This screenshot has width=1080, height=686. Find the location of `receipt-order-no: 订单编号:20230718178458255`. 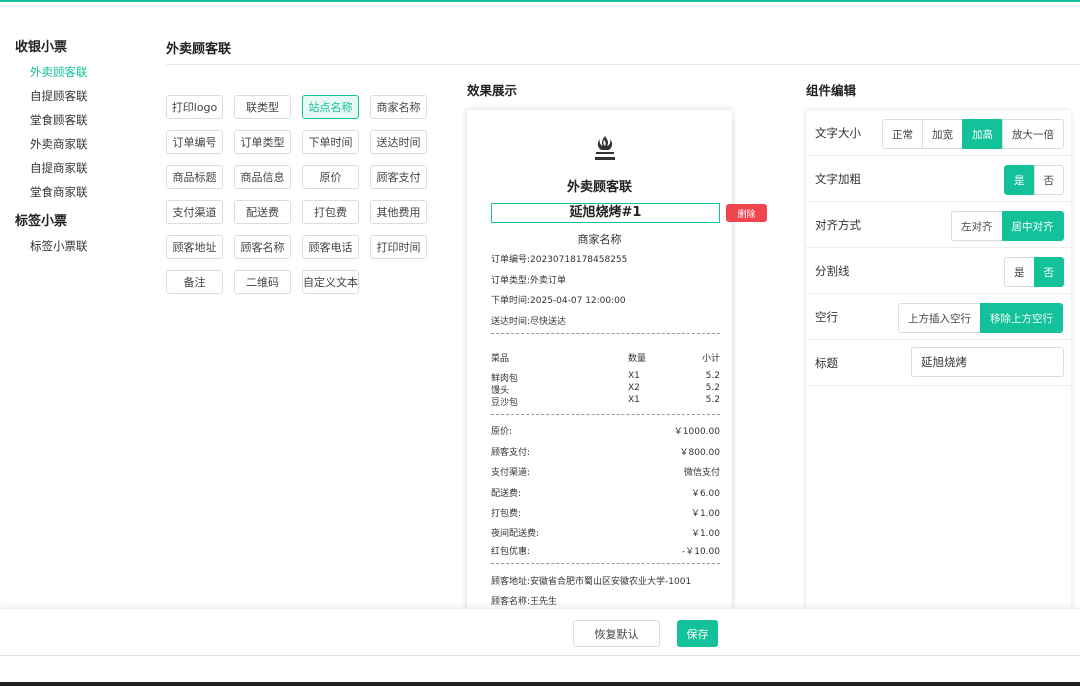

receipt-order-no: 订单编号:20230718178458255 is located at coordinates (559, 258).